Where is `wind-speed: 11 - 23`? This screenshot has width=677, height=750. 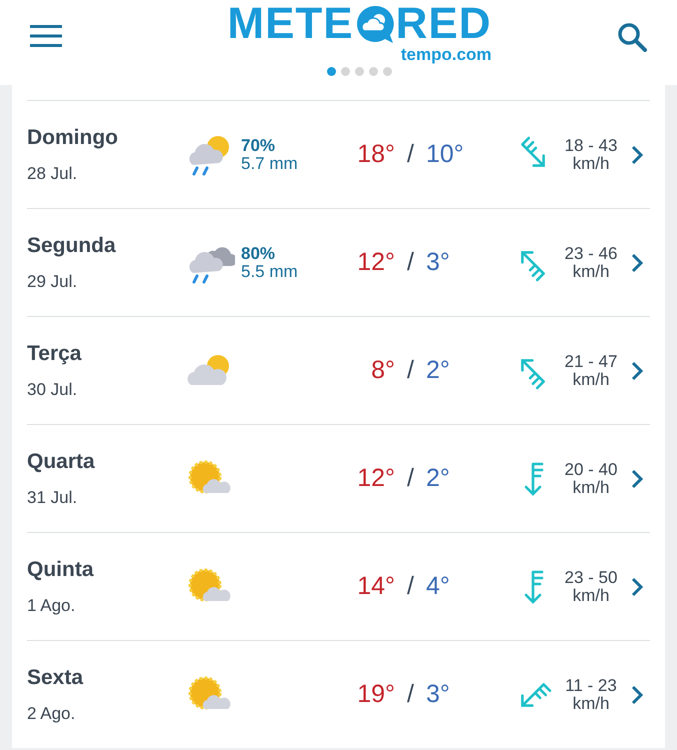 wind-speed: 11 - 23 is located at coordinates (591, 685).